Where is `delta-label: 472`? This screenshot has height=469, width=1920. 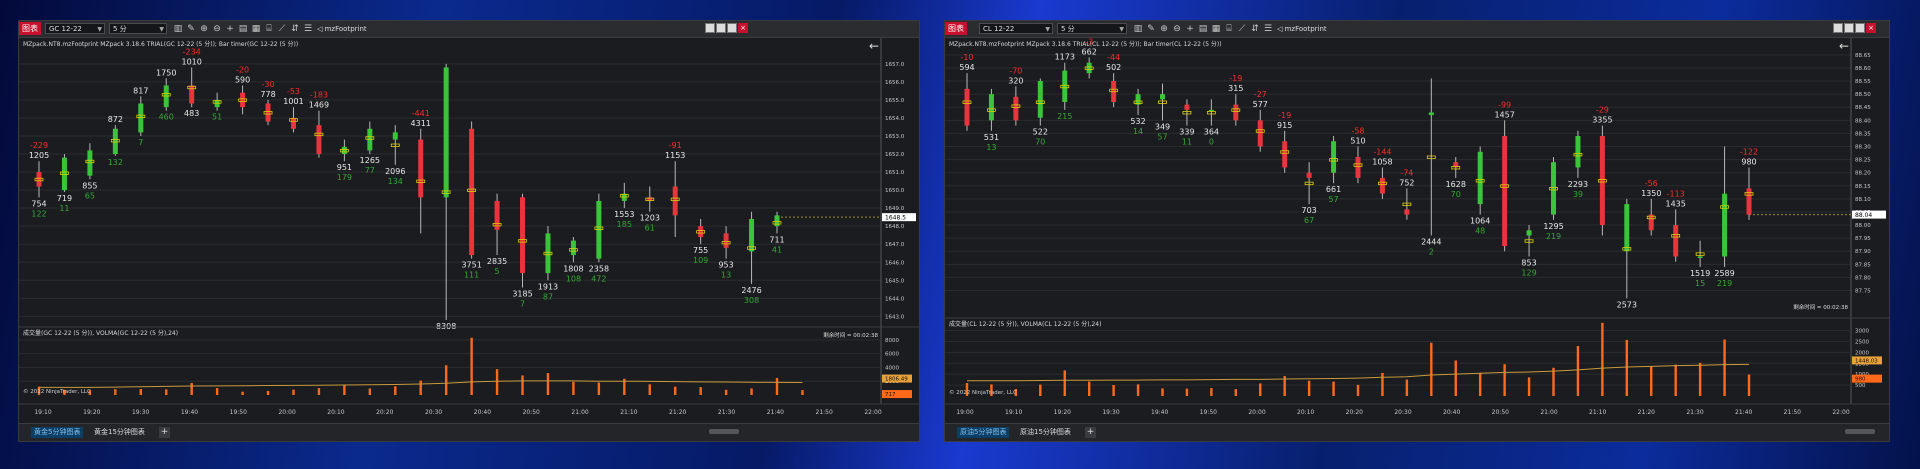
delta-label: 472 is located at coordinates (598, 278).